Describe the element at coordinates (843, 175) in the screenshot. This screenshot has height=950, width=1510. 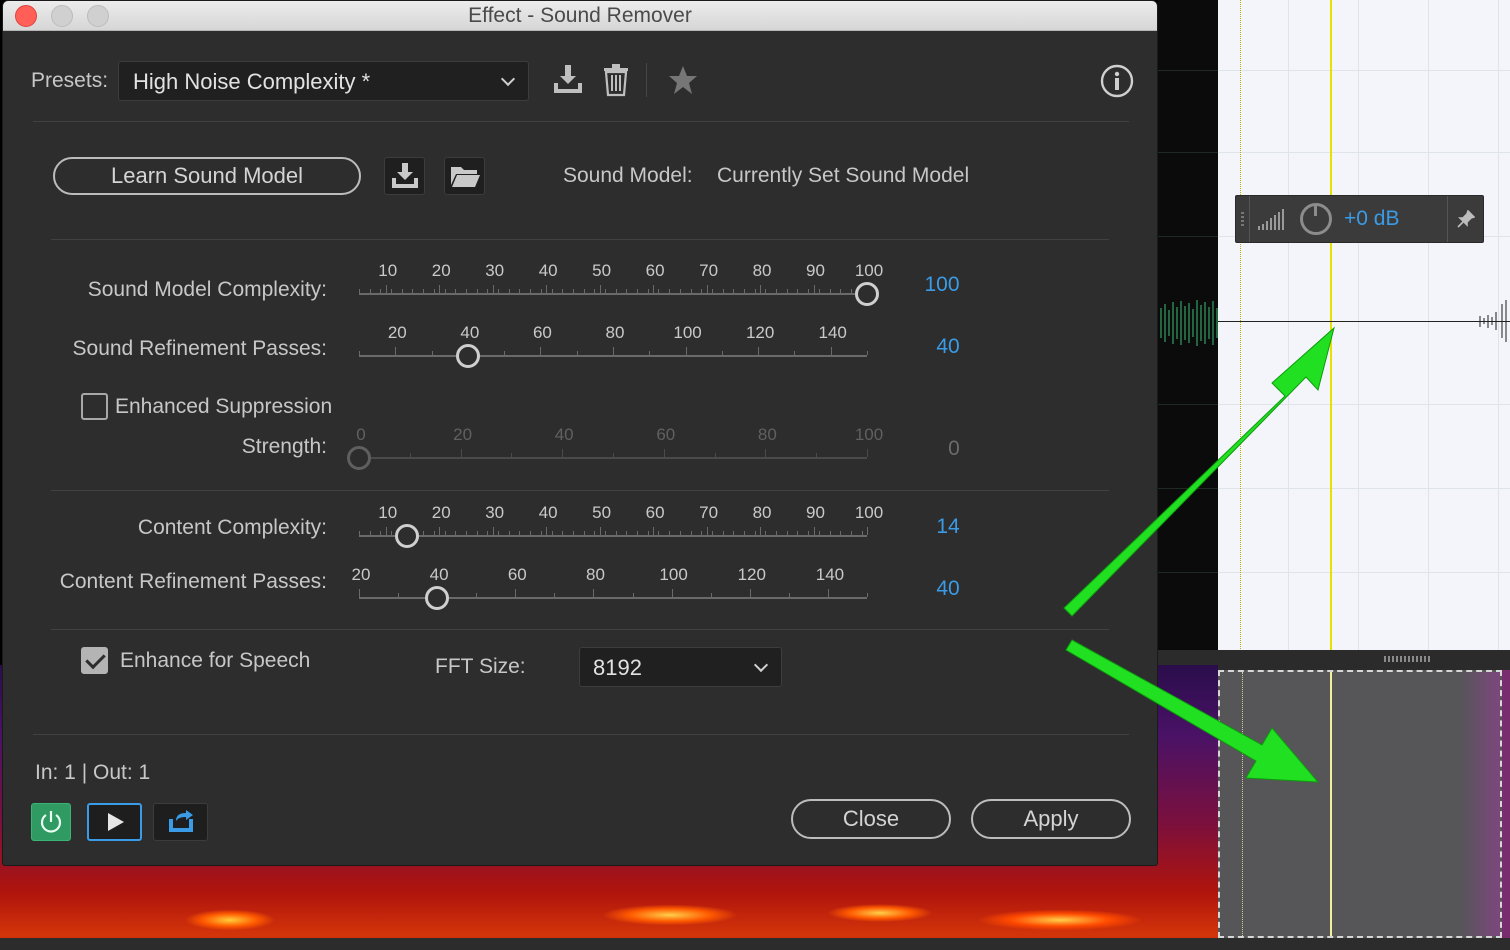
I see `sound-model-value: Currently Set Sound Model` at that location.